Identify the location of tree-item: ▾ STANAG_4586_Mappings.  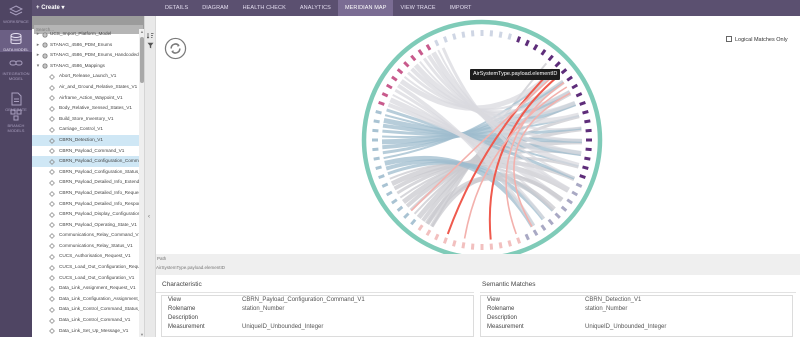
(85, 66).